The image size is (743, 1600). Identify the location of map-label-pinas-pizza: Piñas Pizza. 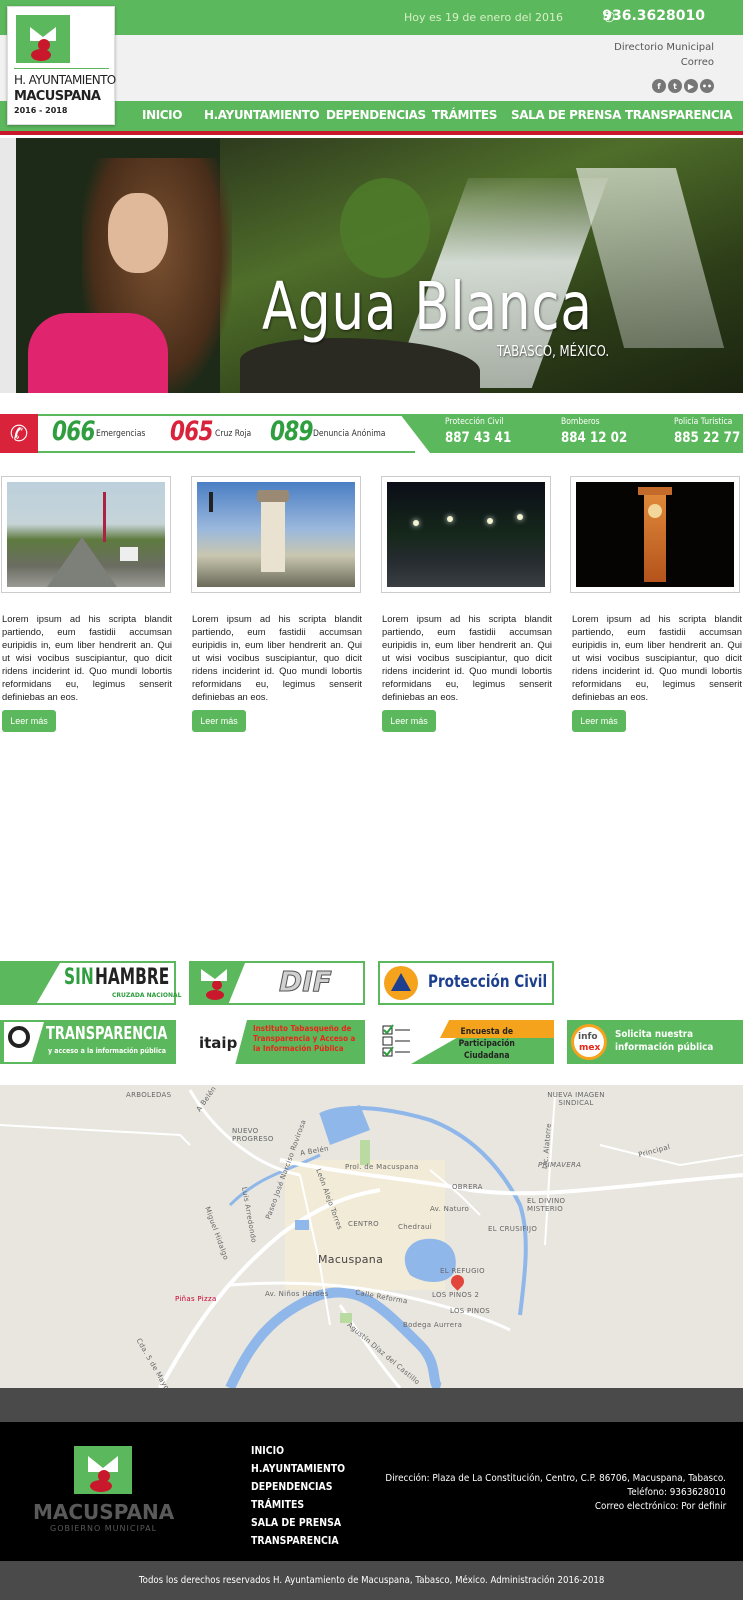
(196, 1299).